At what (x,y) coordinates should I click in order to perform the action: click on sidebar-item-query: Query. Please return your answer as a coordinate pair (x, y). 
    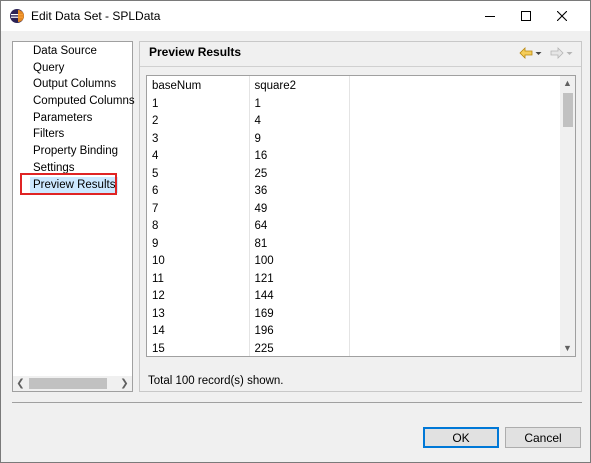
    Looking at the image, I should click on (48, 68).